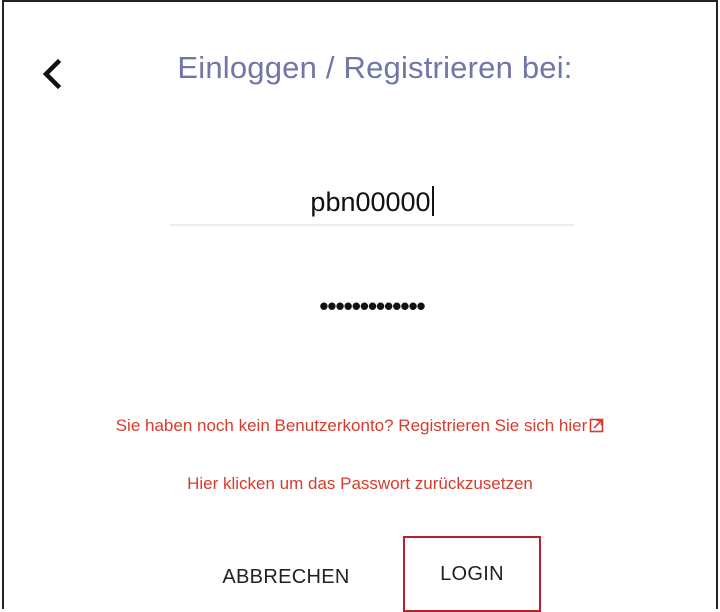  I want to click on password-value: •••••••••••••, so click(372, 306).